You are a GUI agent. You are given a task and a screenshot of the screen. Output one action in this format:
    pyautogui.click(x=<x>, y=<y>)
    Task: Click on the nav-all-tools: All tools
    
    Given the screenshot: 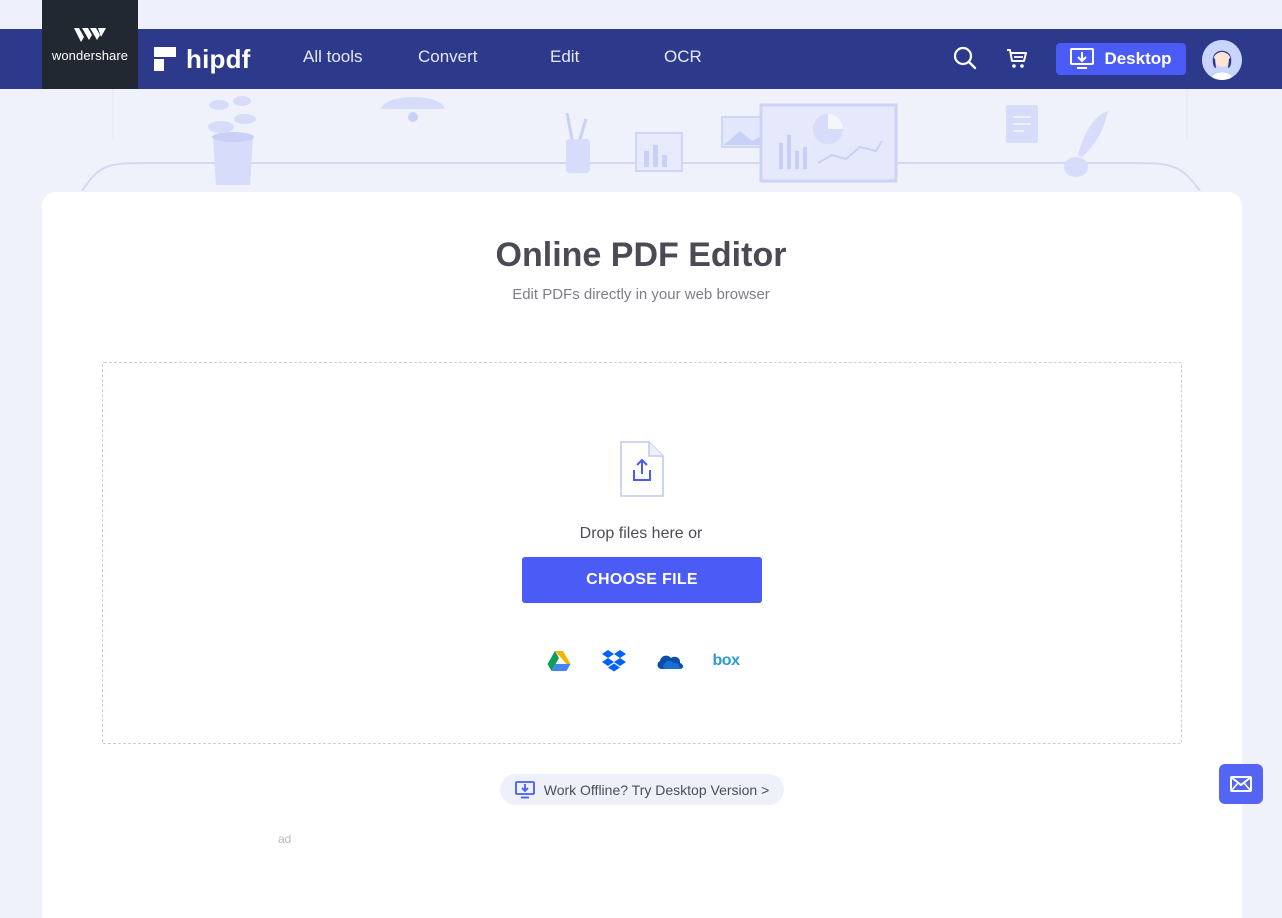 What is the action you would take?
    pyautogui.click(x=333, y=57)
    